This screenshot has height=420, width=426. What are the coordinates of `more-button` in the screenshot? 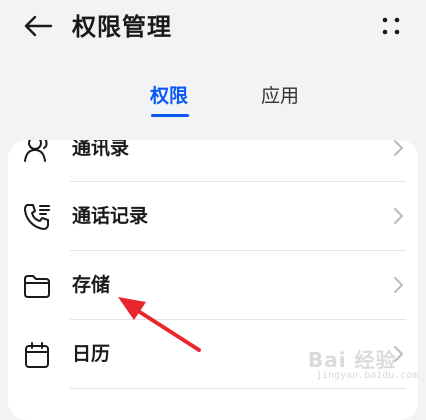 It's located at (391, 26).